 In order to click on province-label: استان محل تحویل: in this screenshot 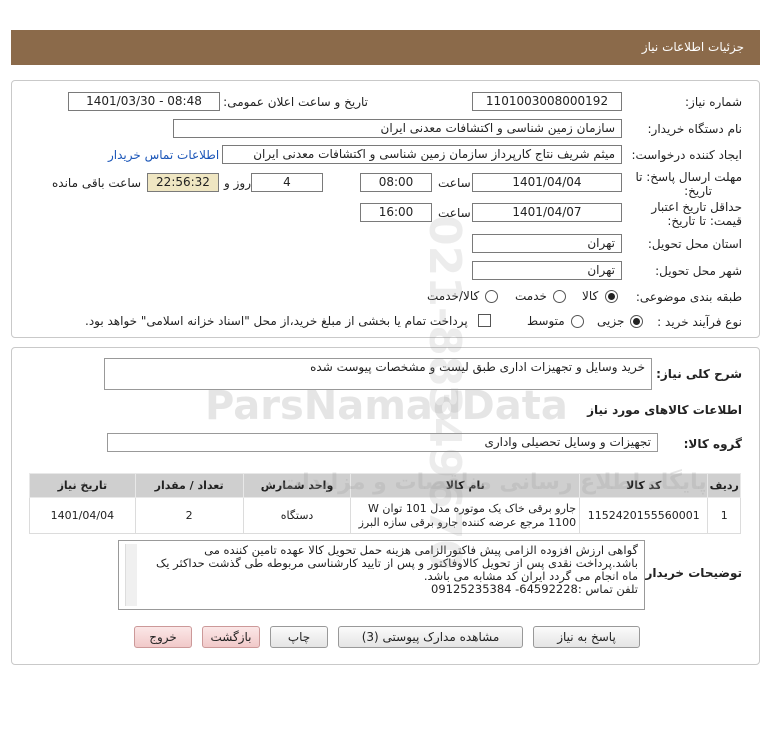, I will do `click(694, 244)`.